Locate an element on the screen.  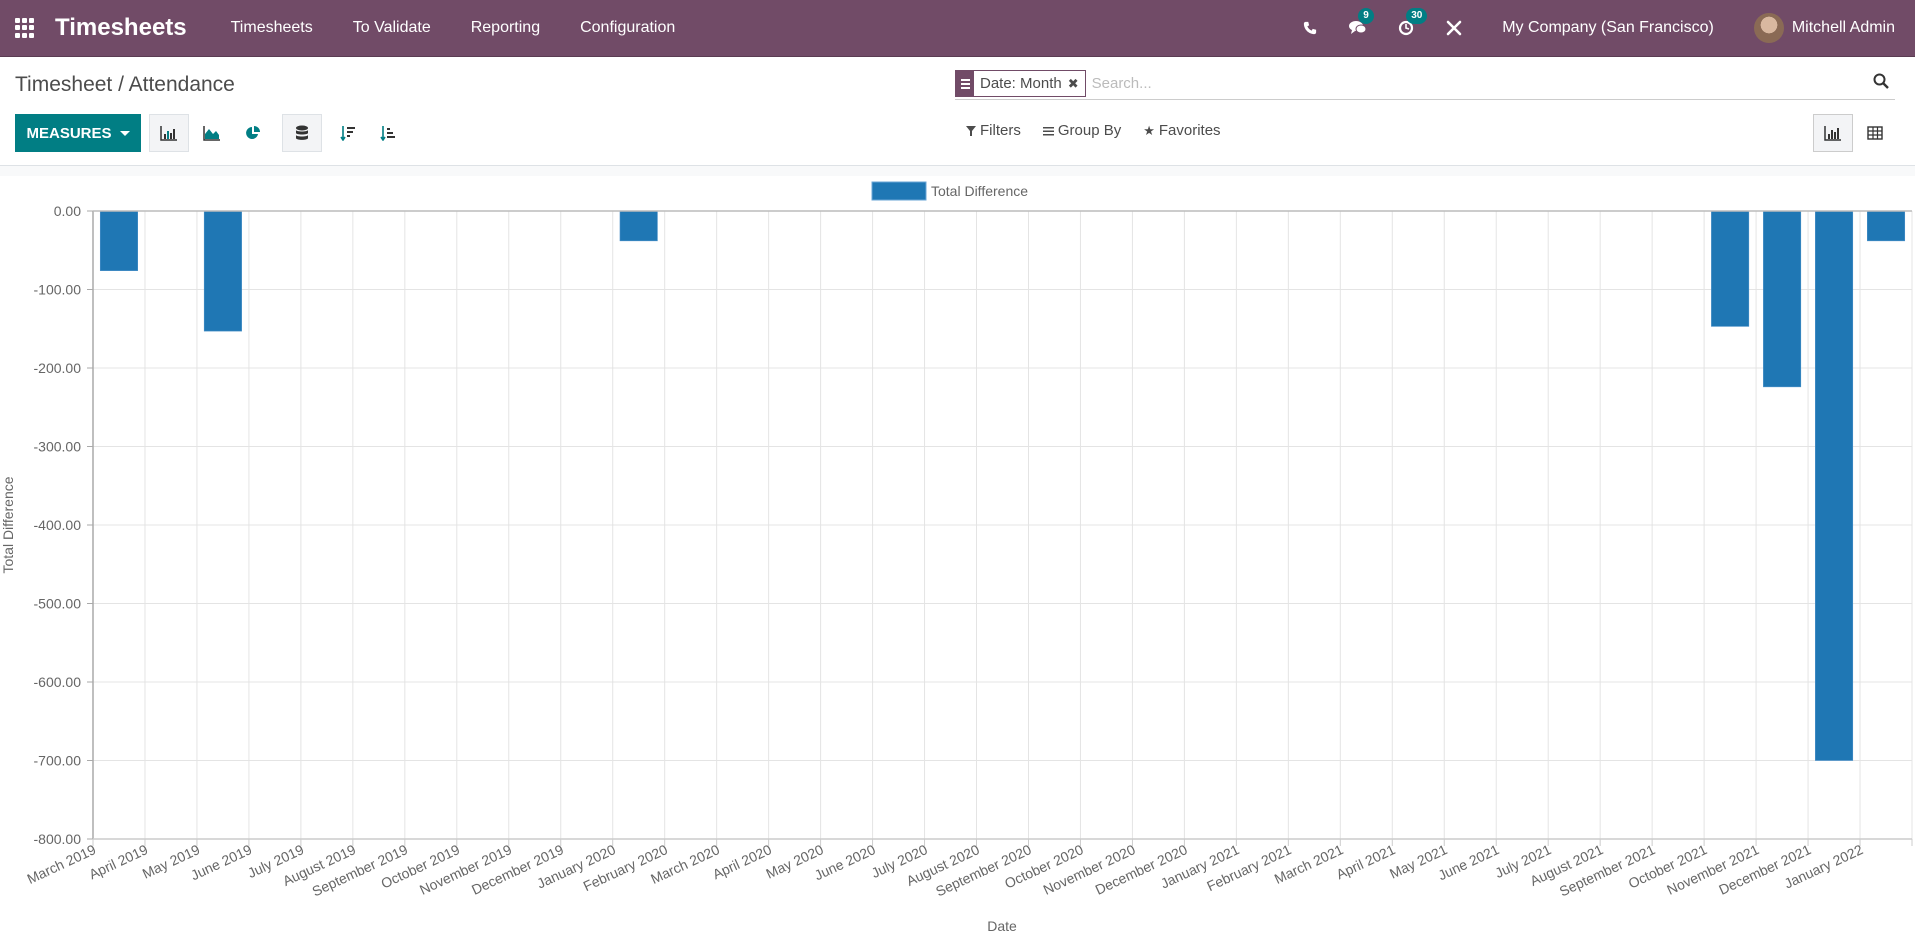
y-tick-label: -700.00 is located at coordinates (58, 761).